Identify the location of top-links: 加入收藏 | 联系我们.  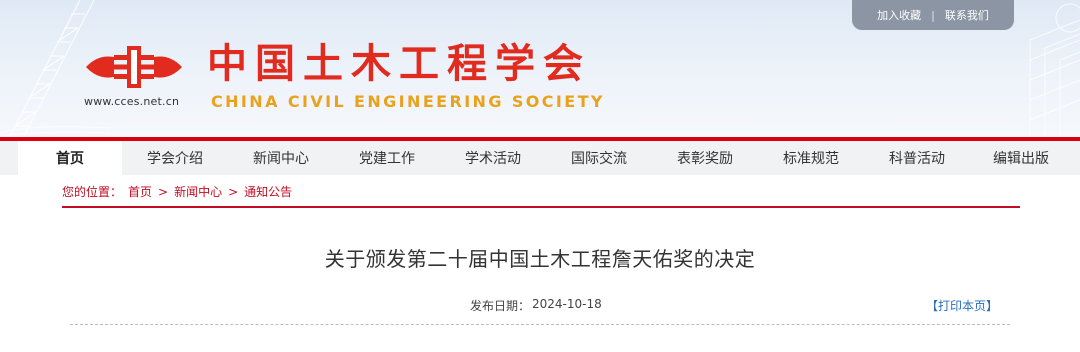
(933, 15).